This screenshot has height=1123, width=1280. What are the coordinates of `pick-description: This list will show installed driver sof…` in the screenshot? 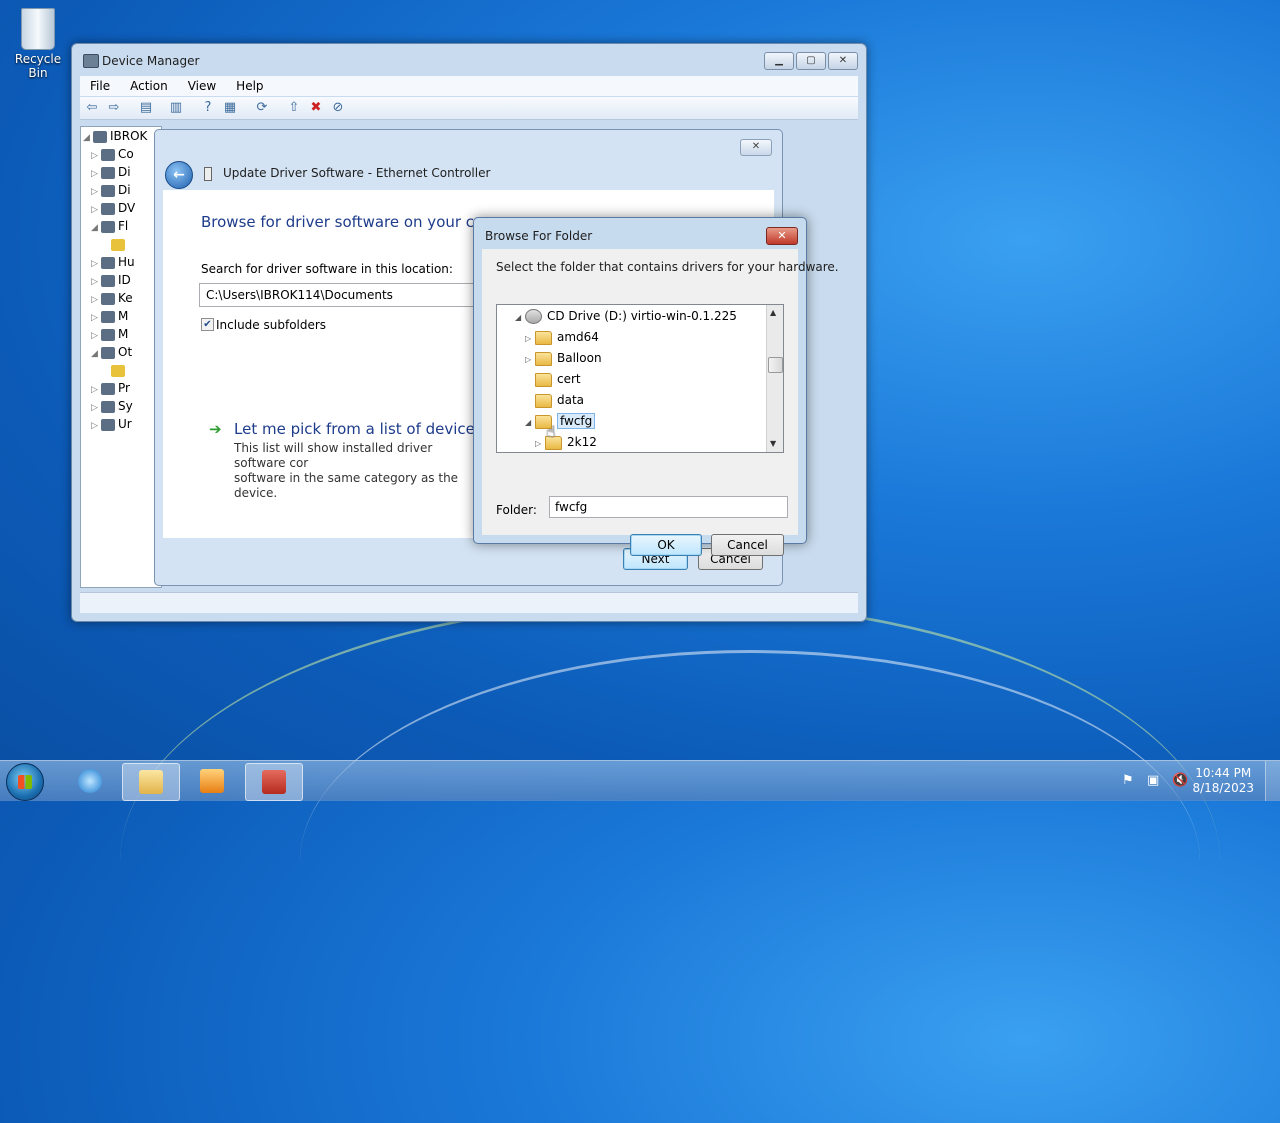 It's located at (346, 470).